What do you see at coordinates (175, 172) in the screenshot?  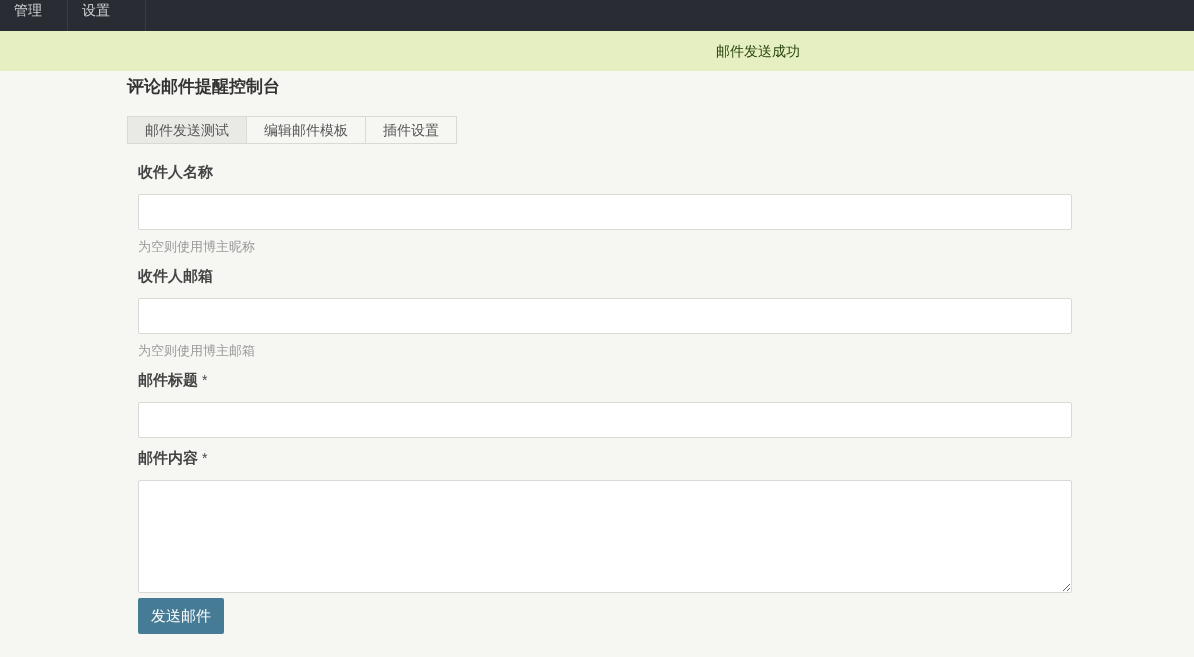 I see `field-label: 收件人名称` at bounding box center [175, 172].